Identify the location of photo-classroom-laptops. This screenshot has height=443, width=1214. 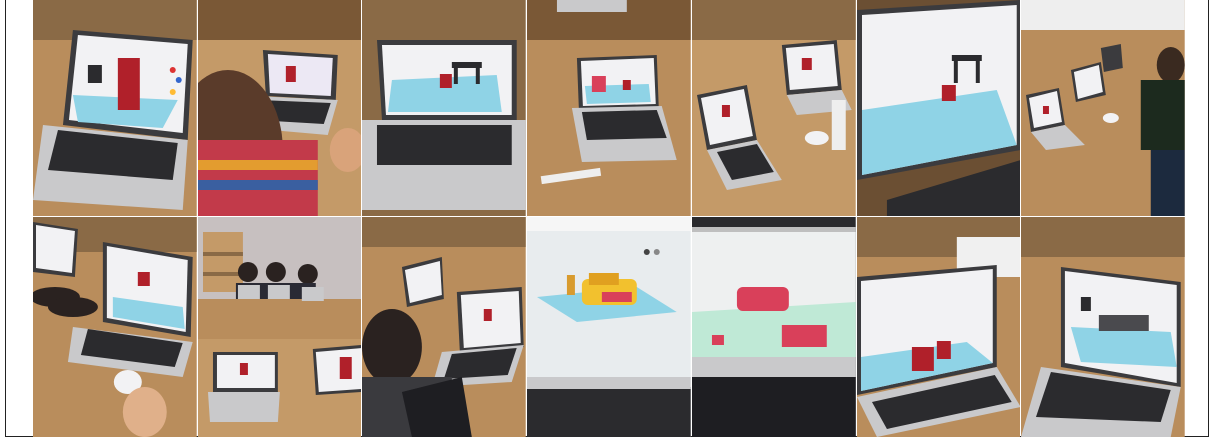
(773, 108).